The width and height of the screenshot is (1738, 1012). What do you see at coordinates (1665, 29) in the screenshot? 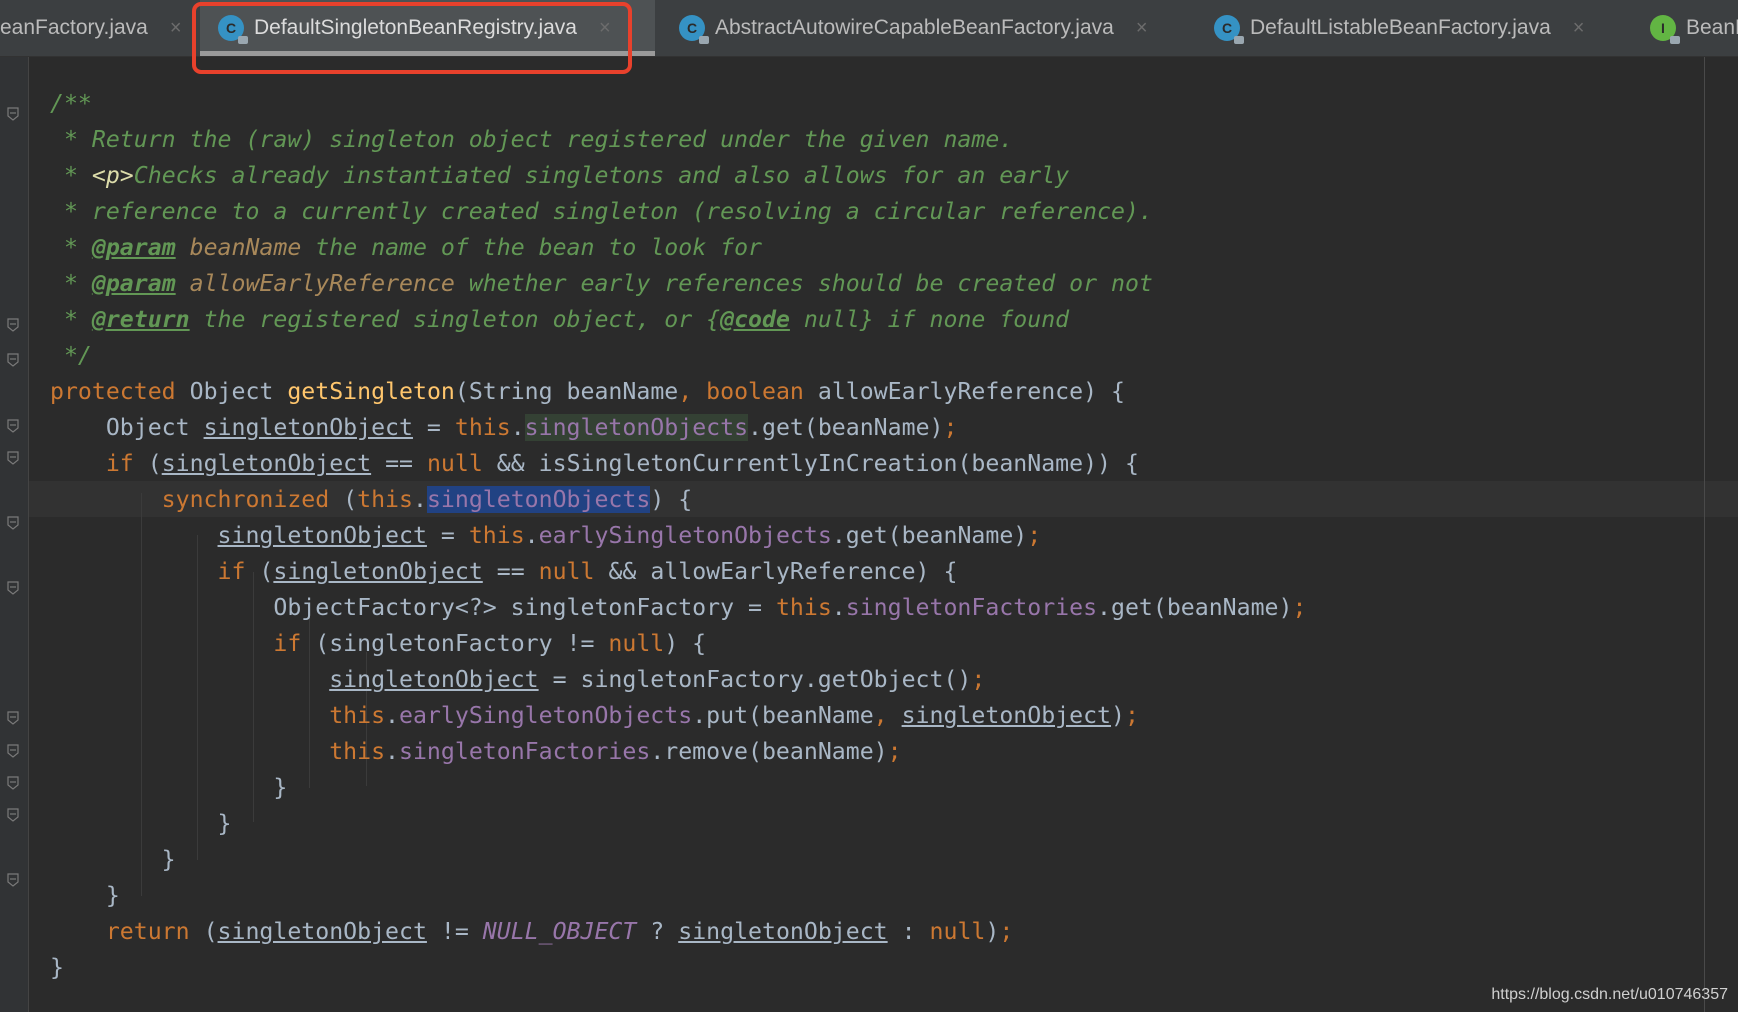
I see `interface-icon: I` at bounding box center [1665, 29].